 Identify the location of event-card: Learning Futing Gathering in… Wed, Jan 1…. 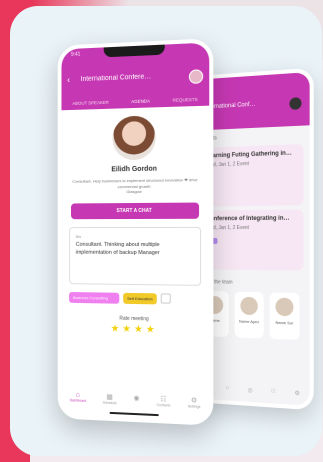
(252, 175).